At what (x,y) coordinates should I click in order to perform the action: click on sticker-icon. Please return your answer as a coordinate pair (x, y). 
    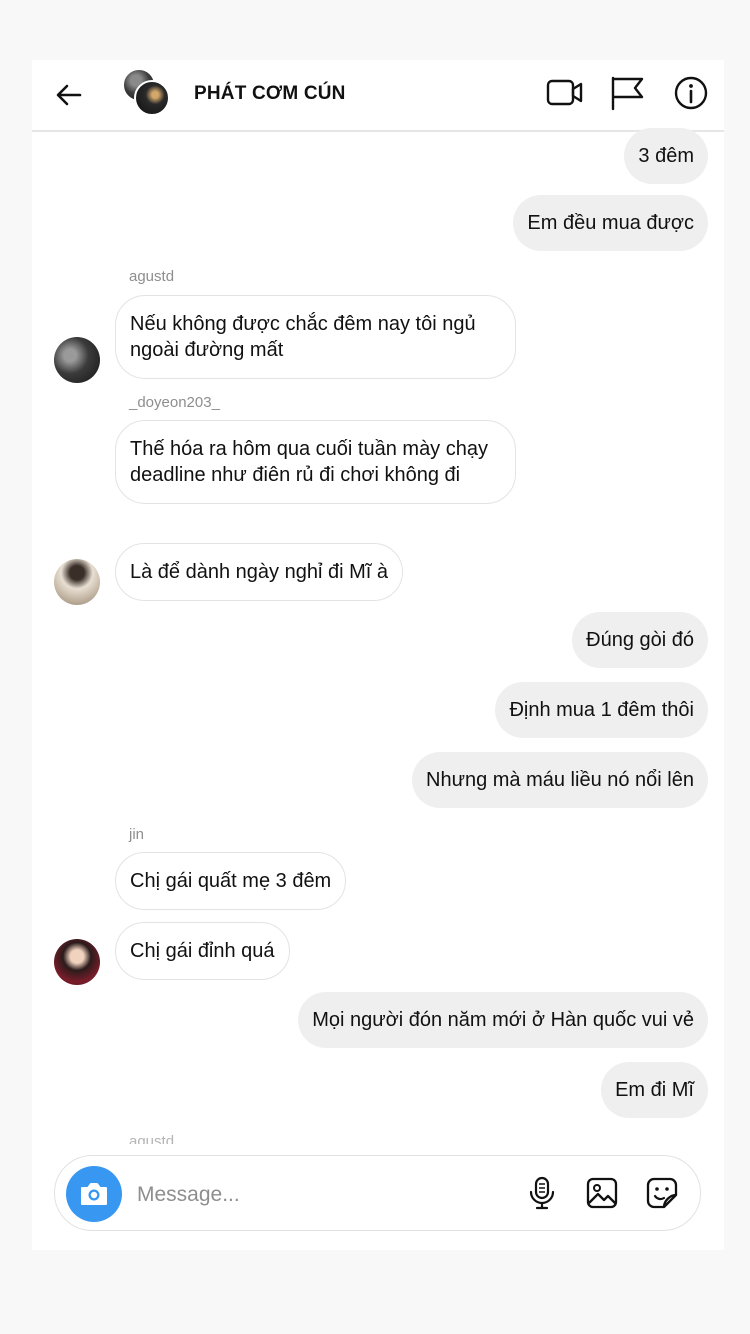
    Looking at the image, I should click on (662, 1193).